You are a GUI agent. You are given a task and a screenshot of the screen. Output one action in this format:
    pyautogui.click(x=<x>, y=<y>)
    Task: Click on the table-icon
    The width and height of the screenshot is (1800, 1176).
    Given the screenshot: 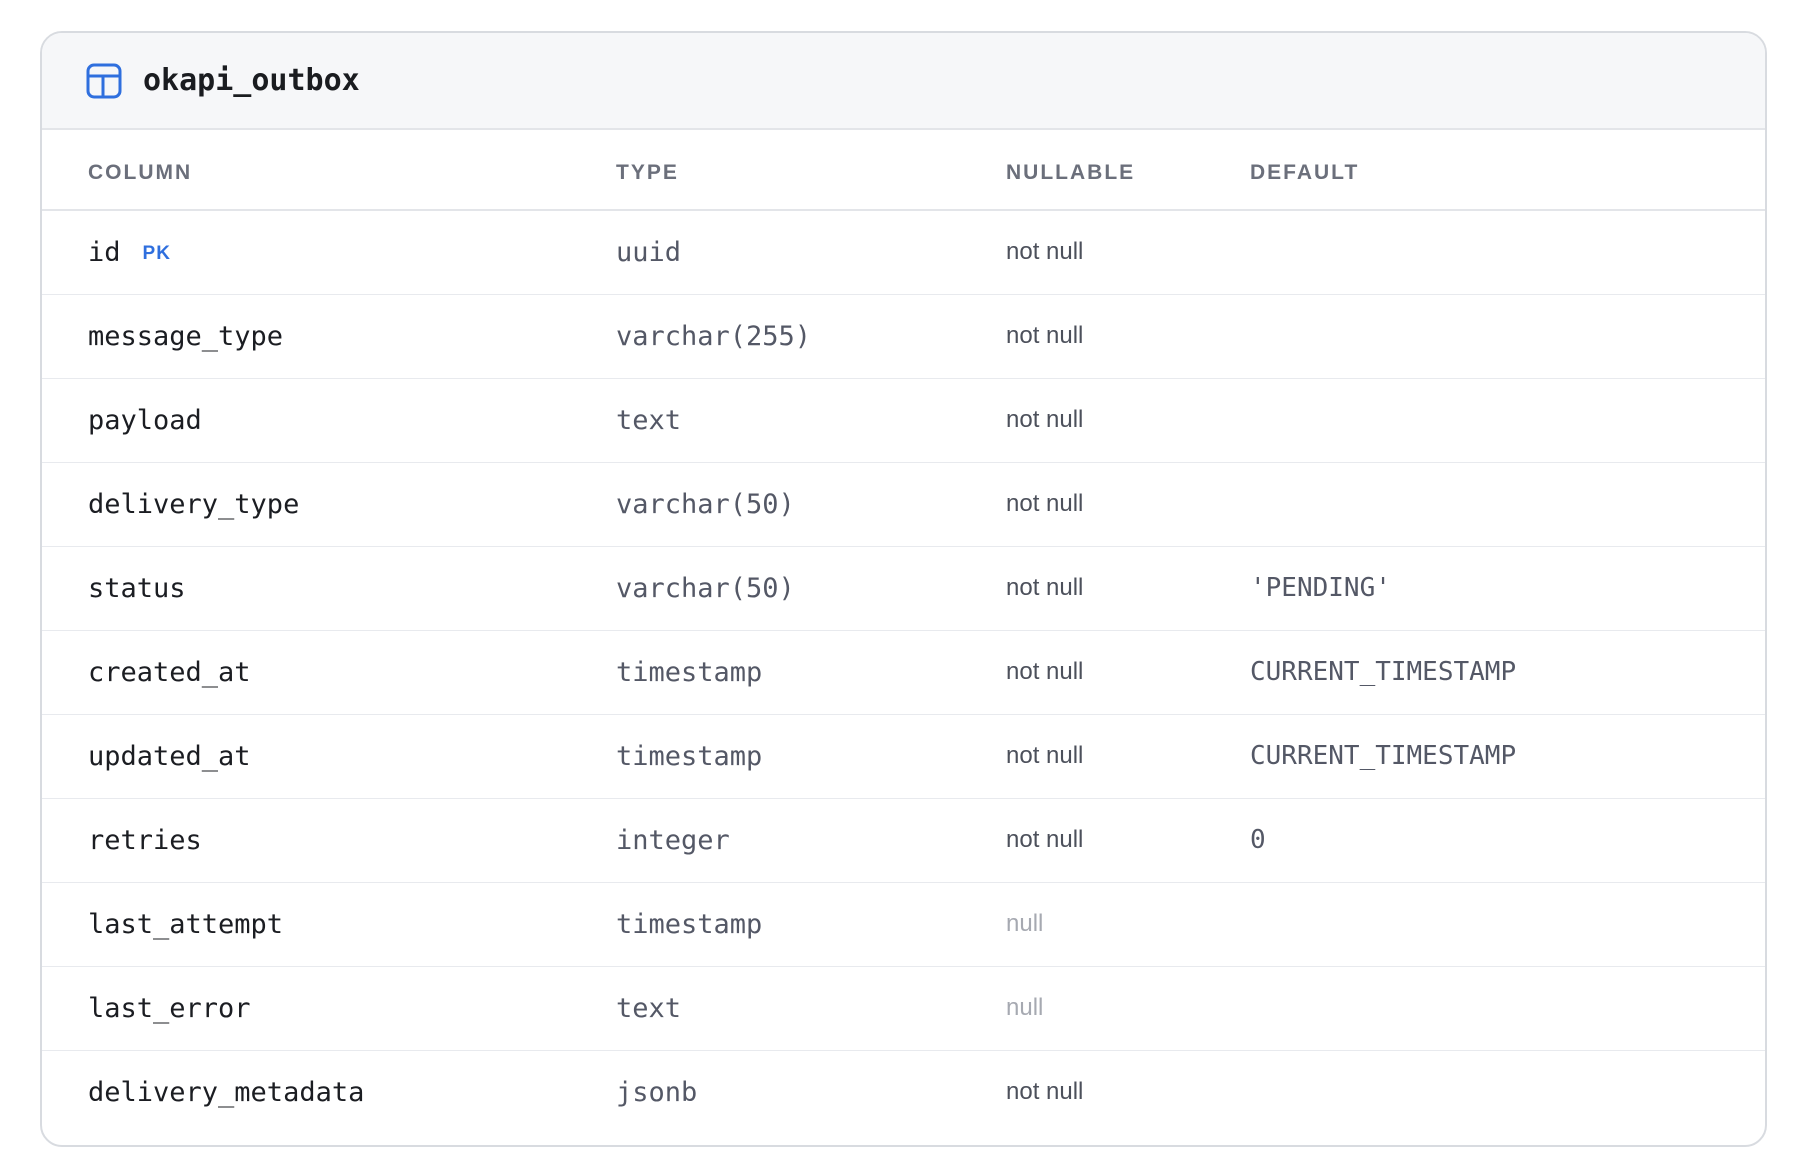 What is the action you would take?
    pyautogui.click(x=104, y=81)
    